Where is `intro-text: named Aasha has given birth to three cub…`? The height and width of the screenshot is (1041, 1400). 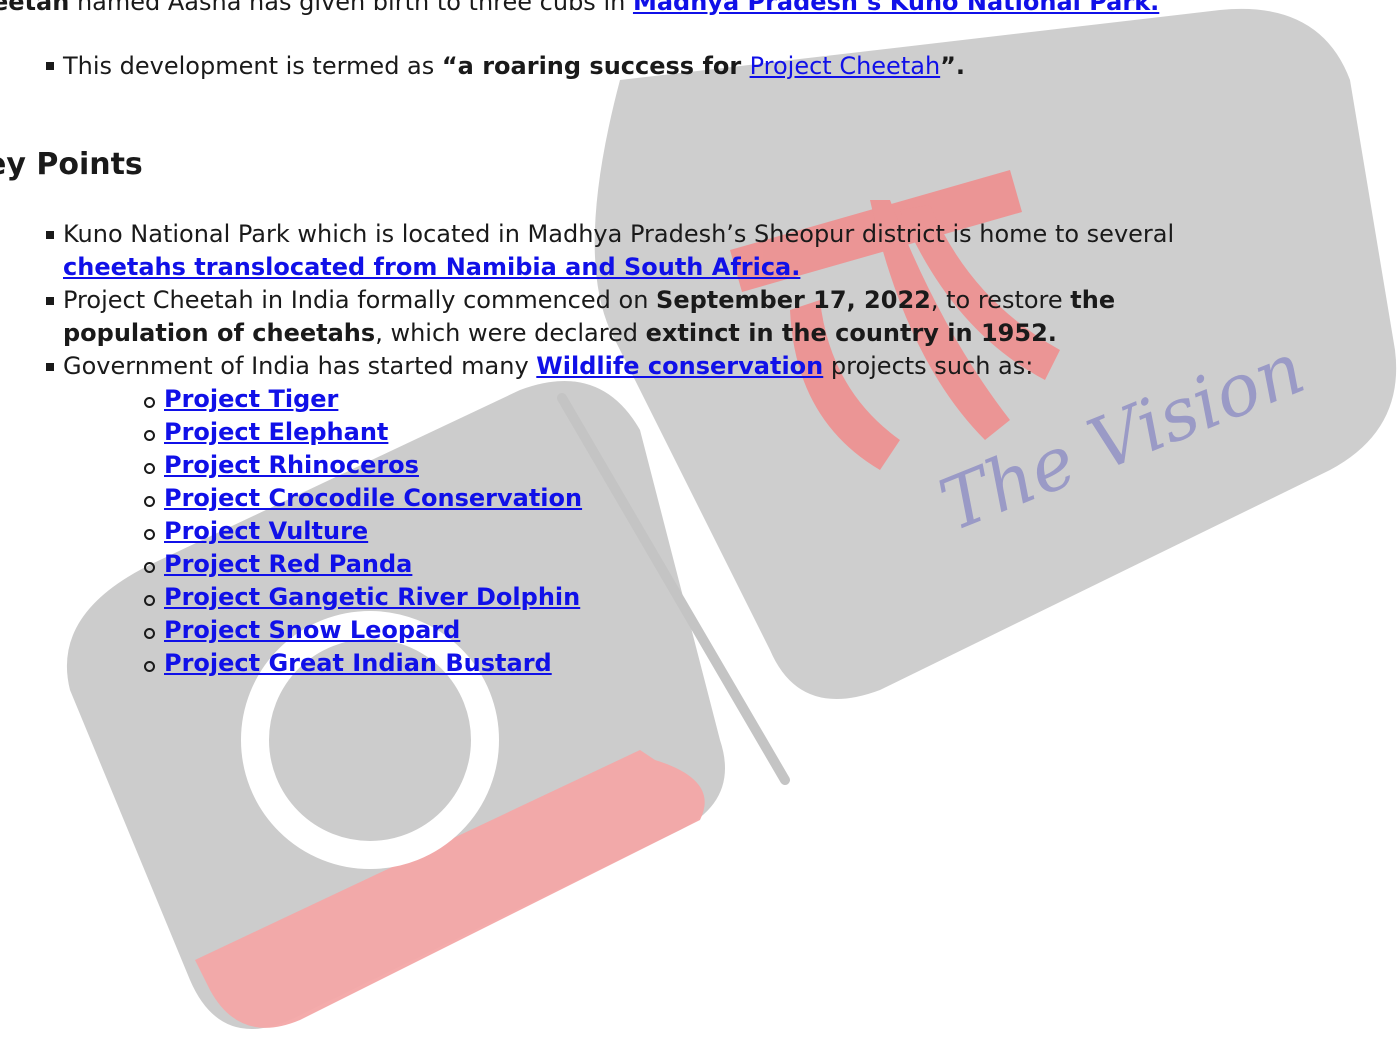
intro-text: named Aasha has given birth to three cub… is located at coordinates (351, 8).